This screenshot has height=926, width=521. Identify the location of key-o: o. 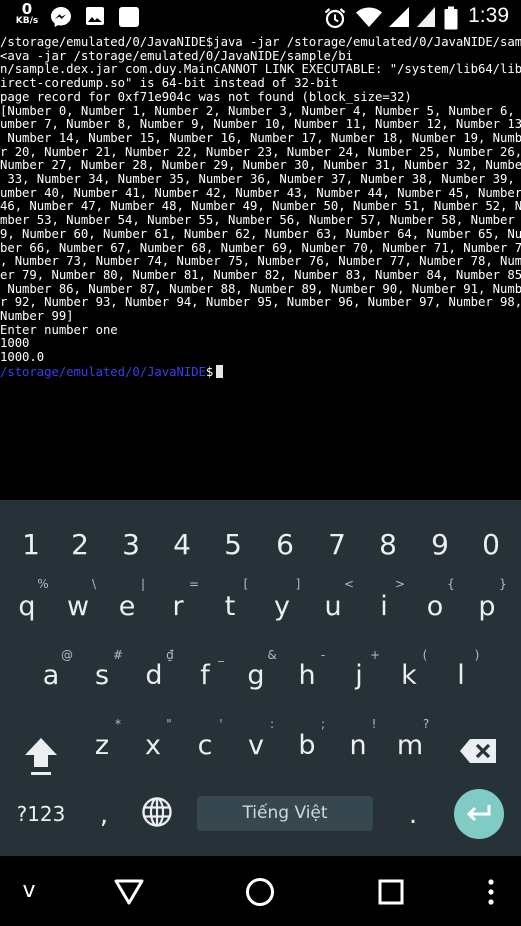
(435, 606).